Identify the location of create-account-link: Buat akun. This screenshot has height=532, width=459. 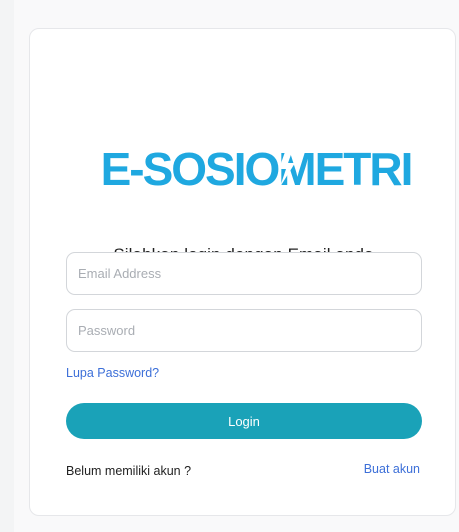
(392, 469).